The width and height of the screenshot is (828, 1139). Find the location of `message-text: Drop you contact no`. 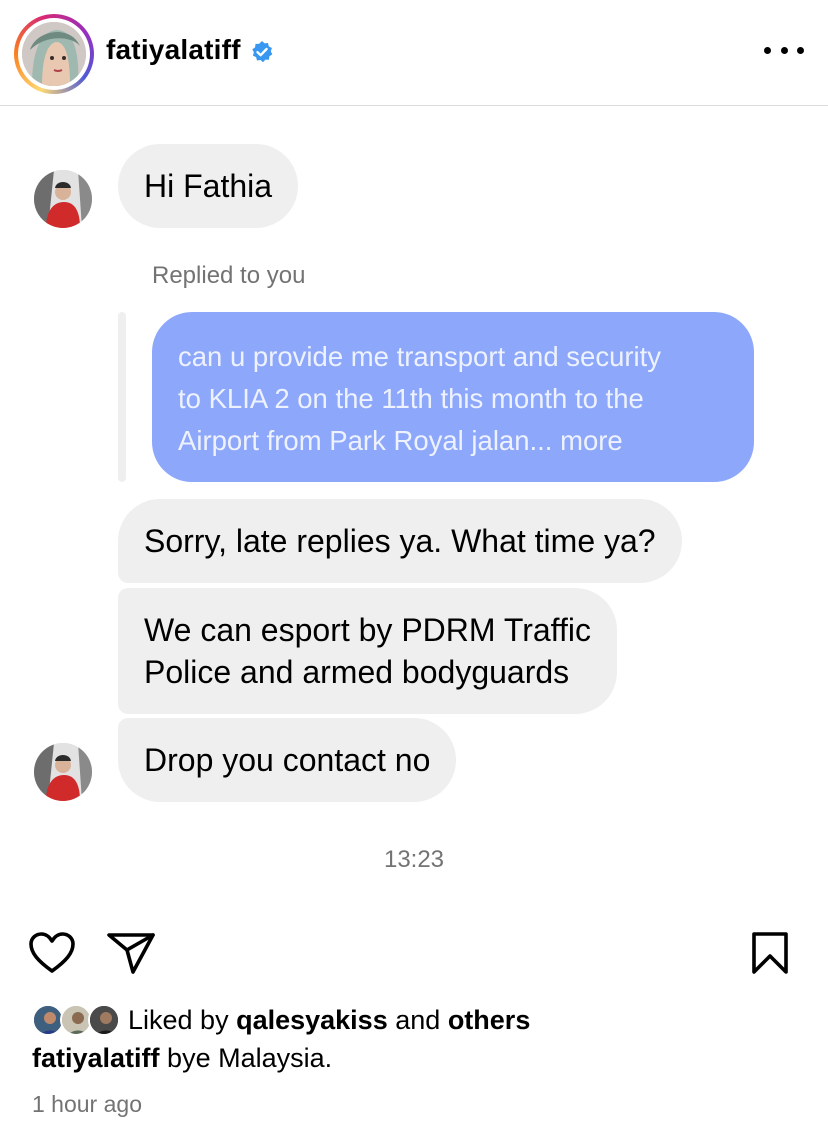

message-text: Drop you contact no is located at coordinates (287, 760).